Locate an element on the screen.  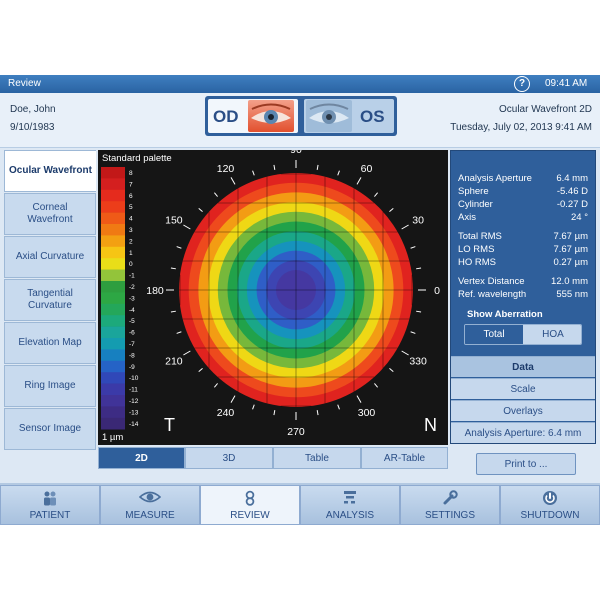
nav-analysis: ANALYSIS is located at coordinates (350, 505).